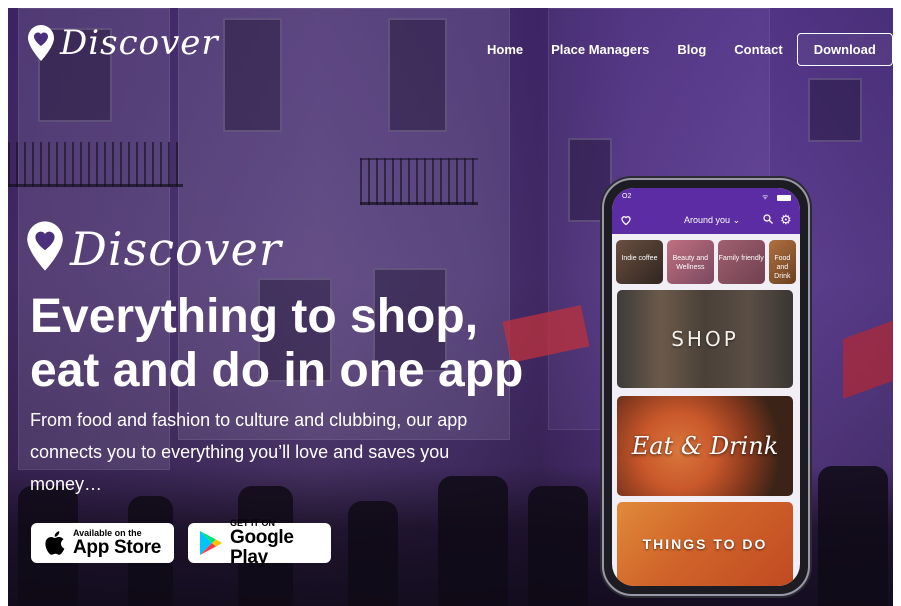 The height and width of the screenshot is (606, 901). What do you see at coordinates (758, 49) in the screenshot?
I see `nav-link-contact: Contact` at bounding box center [758, 49].